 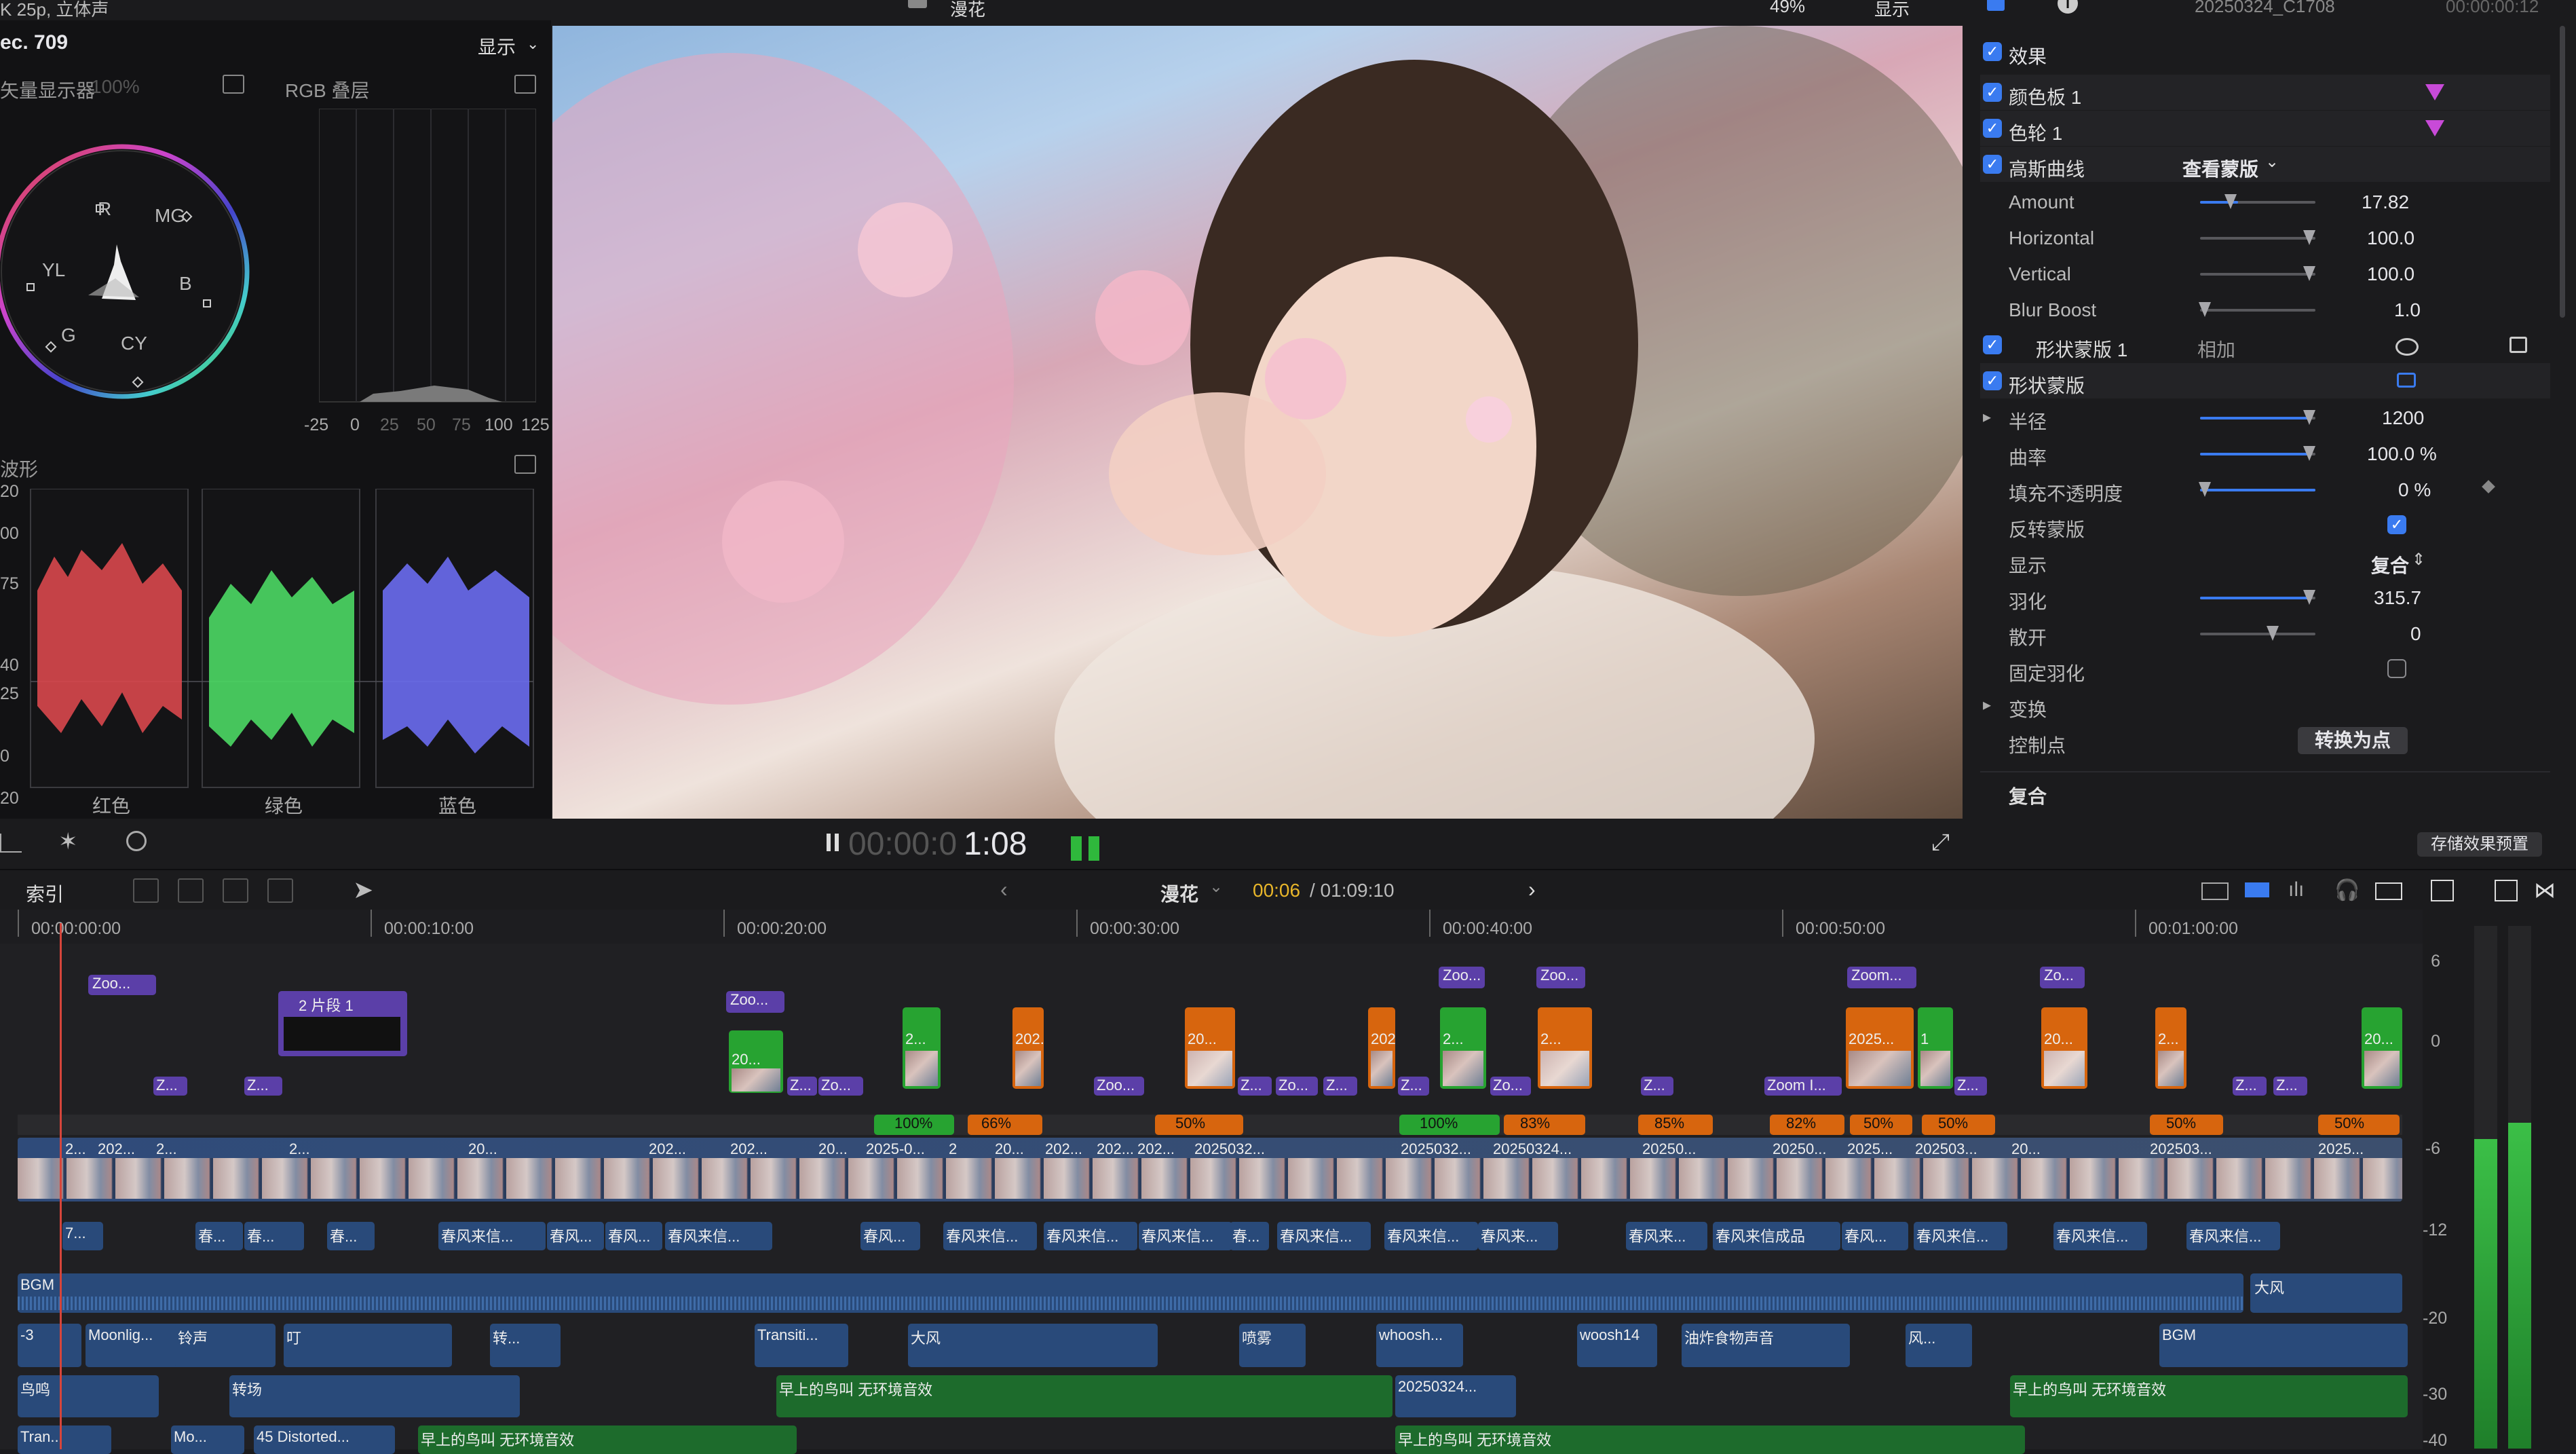 I want to click on window-icon, so click(x=2507, y=890).